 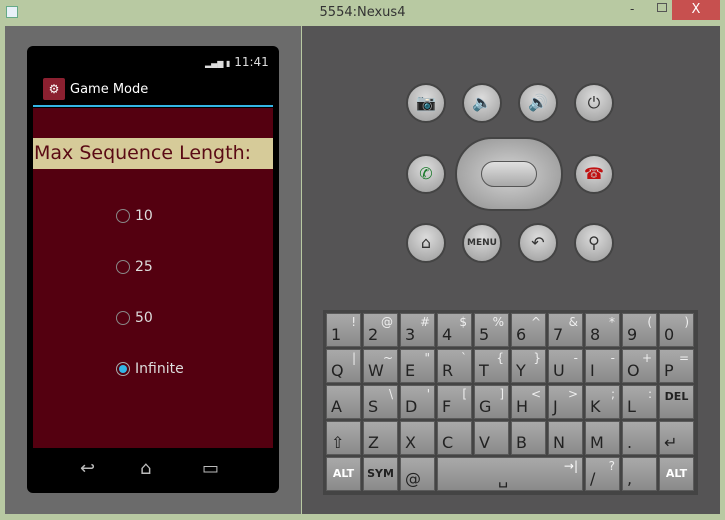 I want to click on key-0-7: 8 *, so click(x=602, y=330).